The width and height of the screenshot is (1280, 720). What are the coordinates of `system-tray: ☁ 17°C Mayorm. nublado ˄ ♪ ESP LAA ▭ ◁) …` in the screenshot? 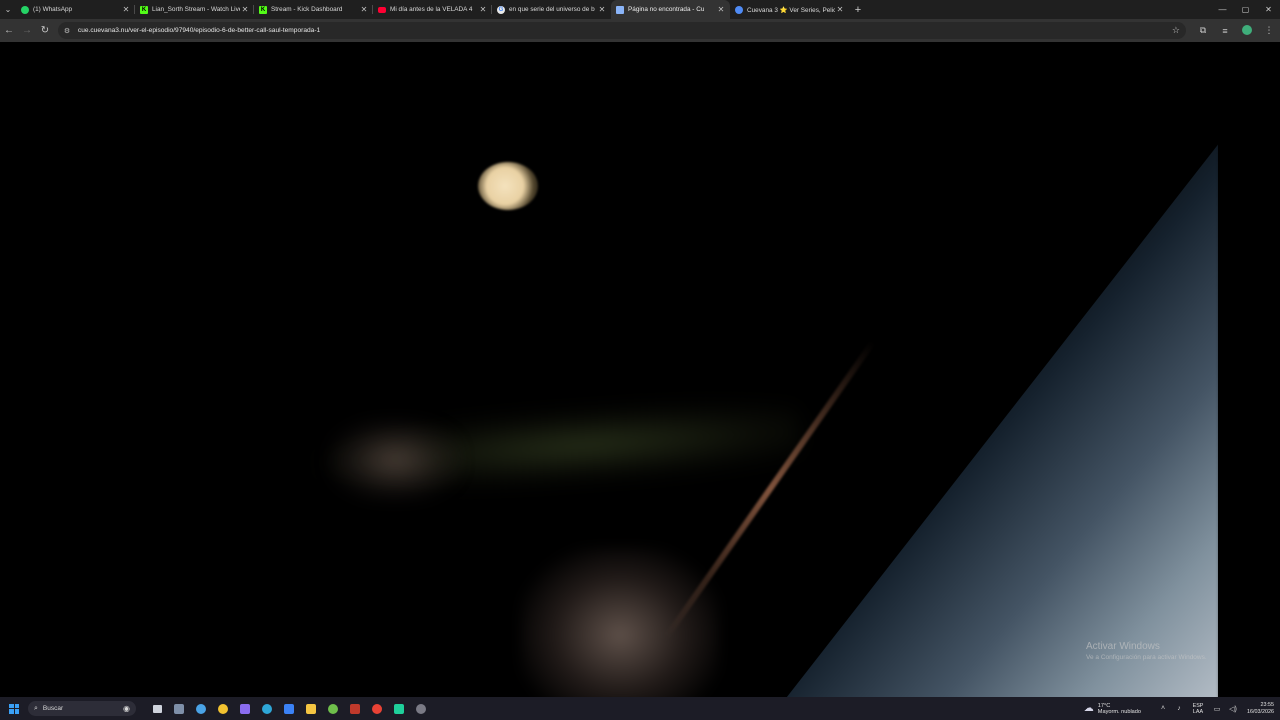 It's located at (1182, 708).